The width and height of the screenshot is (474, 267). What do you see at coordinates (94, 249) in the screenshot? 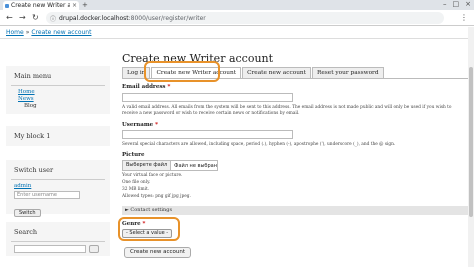
I see `search-button` at bounding box center [94, 249].